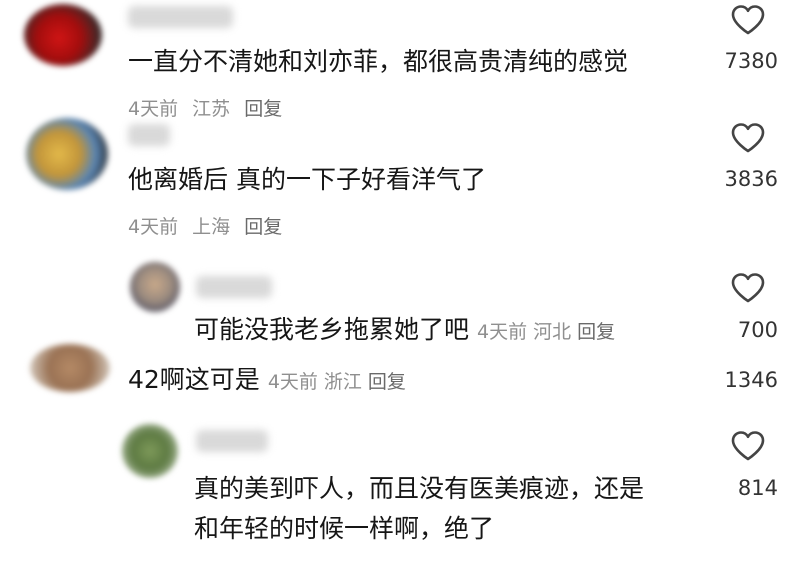 This screenshot has height=562, width=800. Describe the element at coordinates (751, 380) in the screenshot. I see `like-count: 1346` at that location.